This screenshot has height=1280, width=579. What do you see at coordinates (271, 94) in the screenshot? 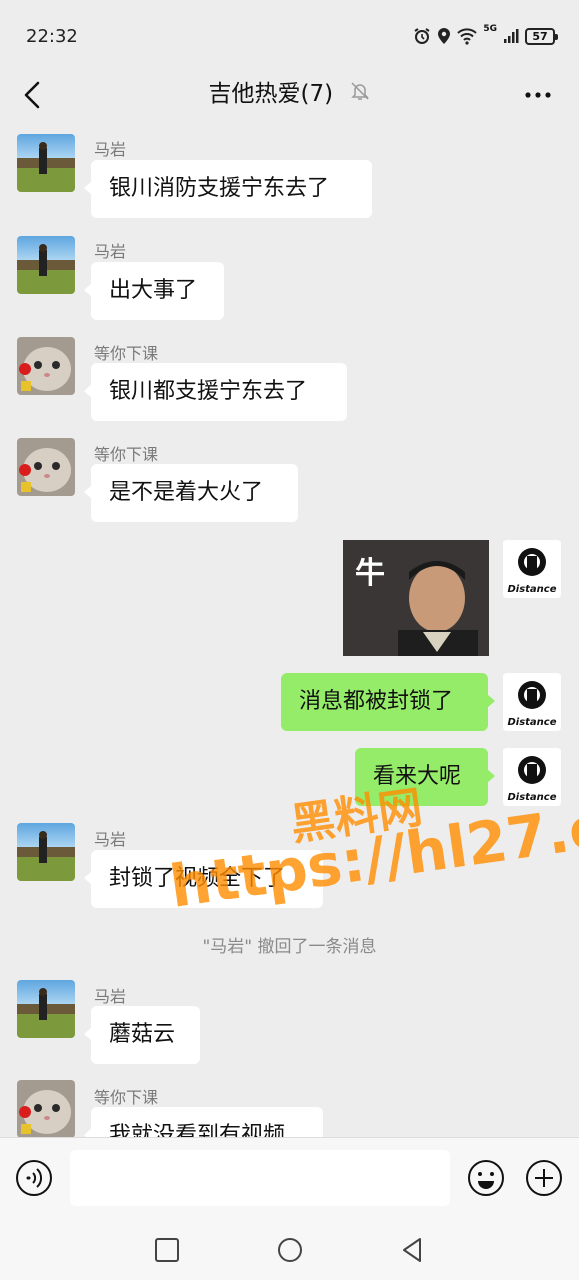
I see `chat-title: 吉他热爱(7)` at bounding box center [271, 94].